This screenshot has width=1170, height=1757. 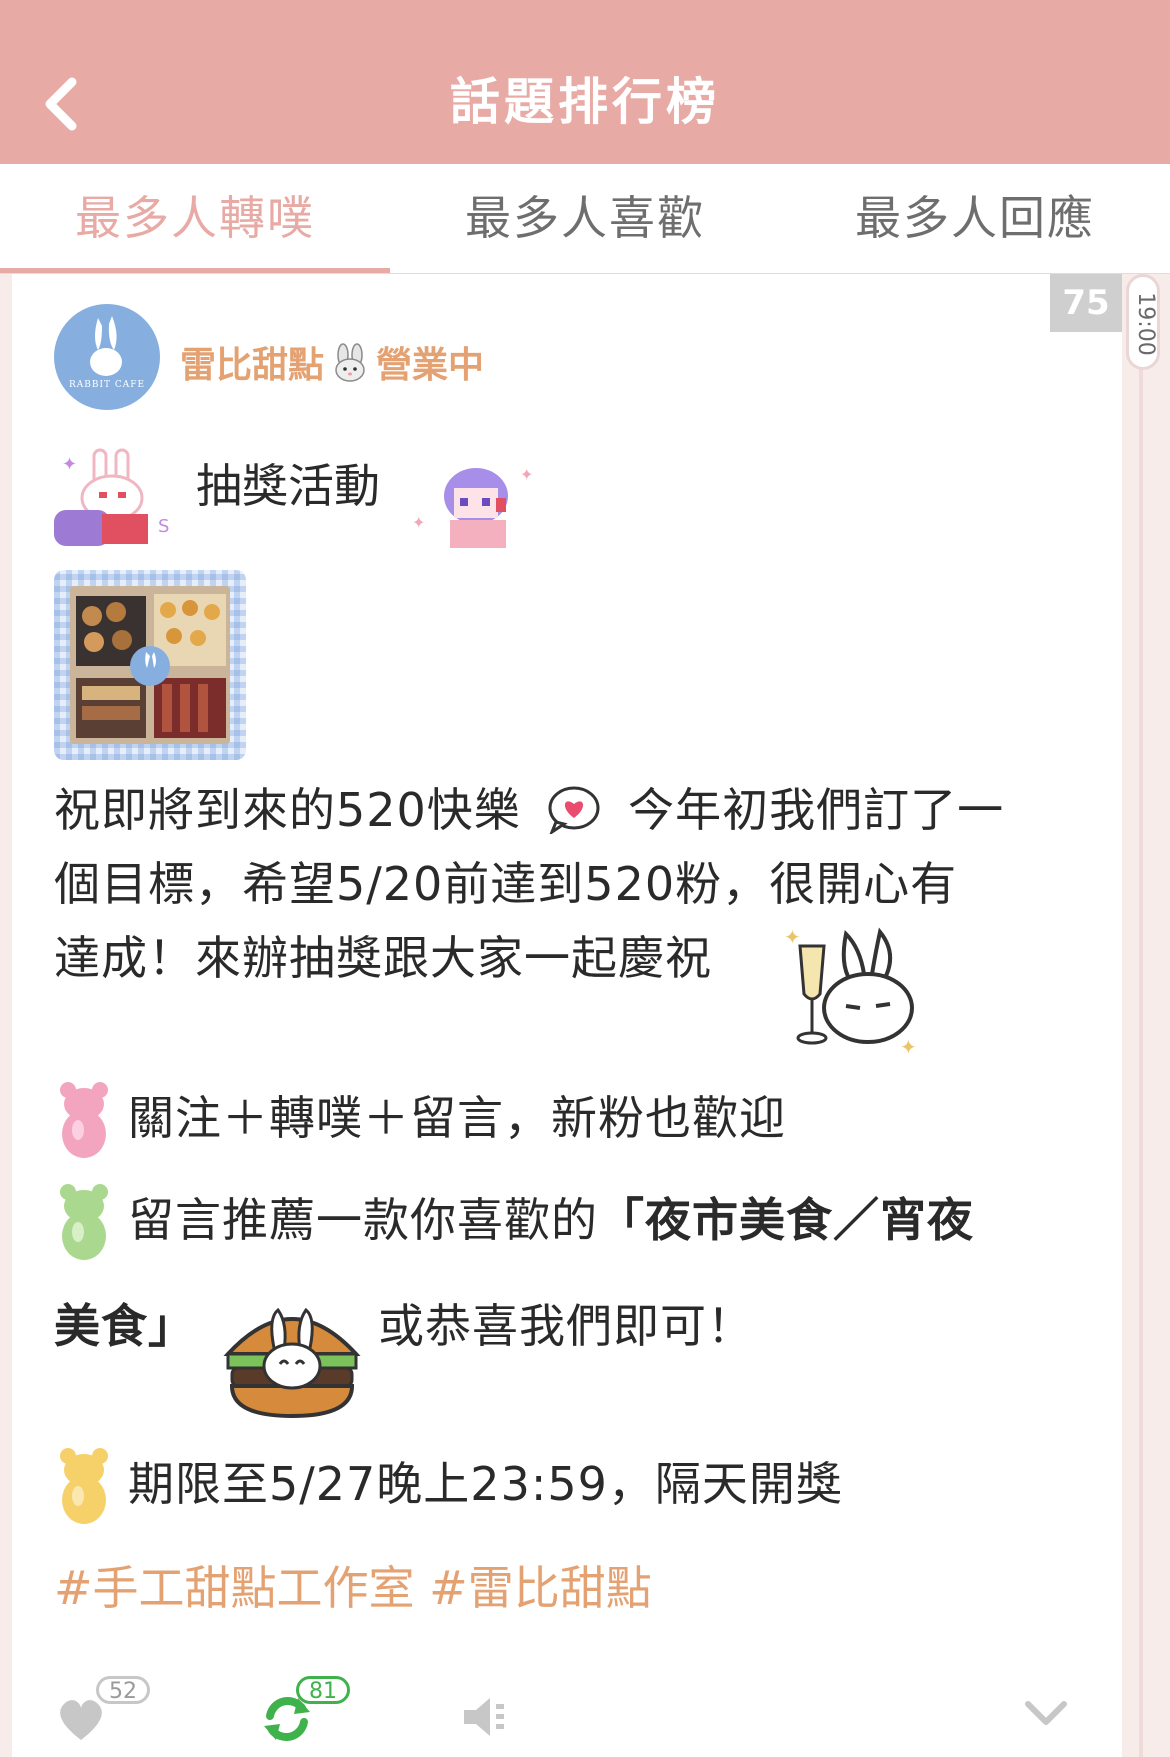 I want to click on replurk-count: 81, so click(x=323, y=1690).